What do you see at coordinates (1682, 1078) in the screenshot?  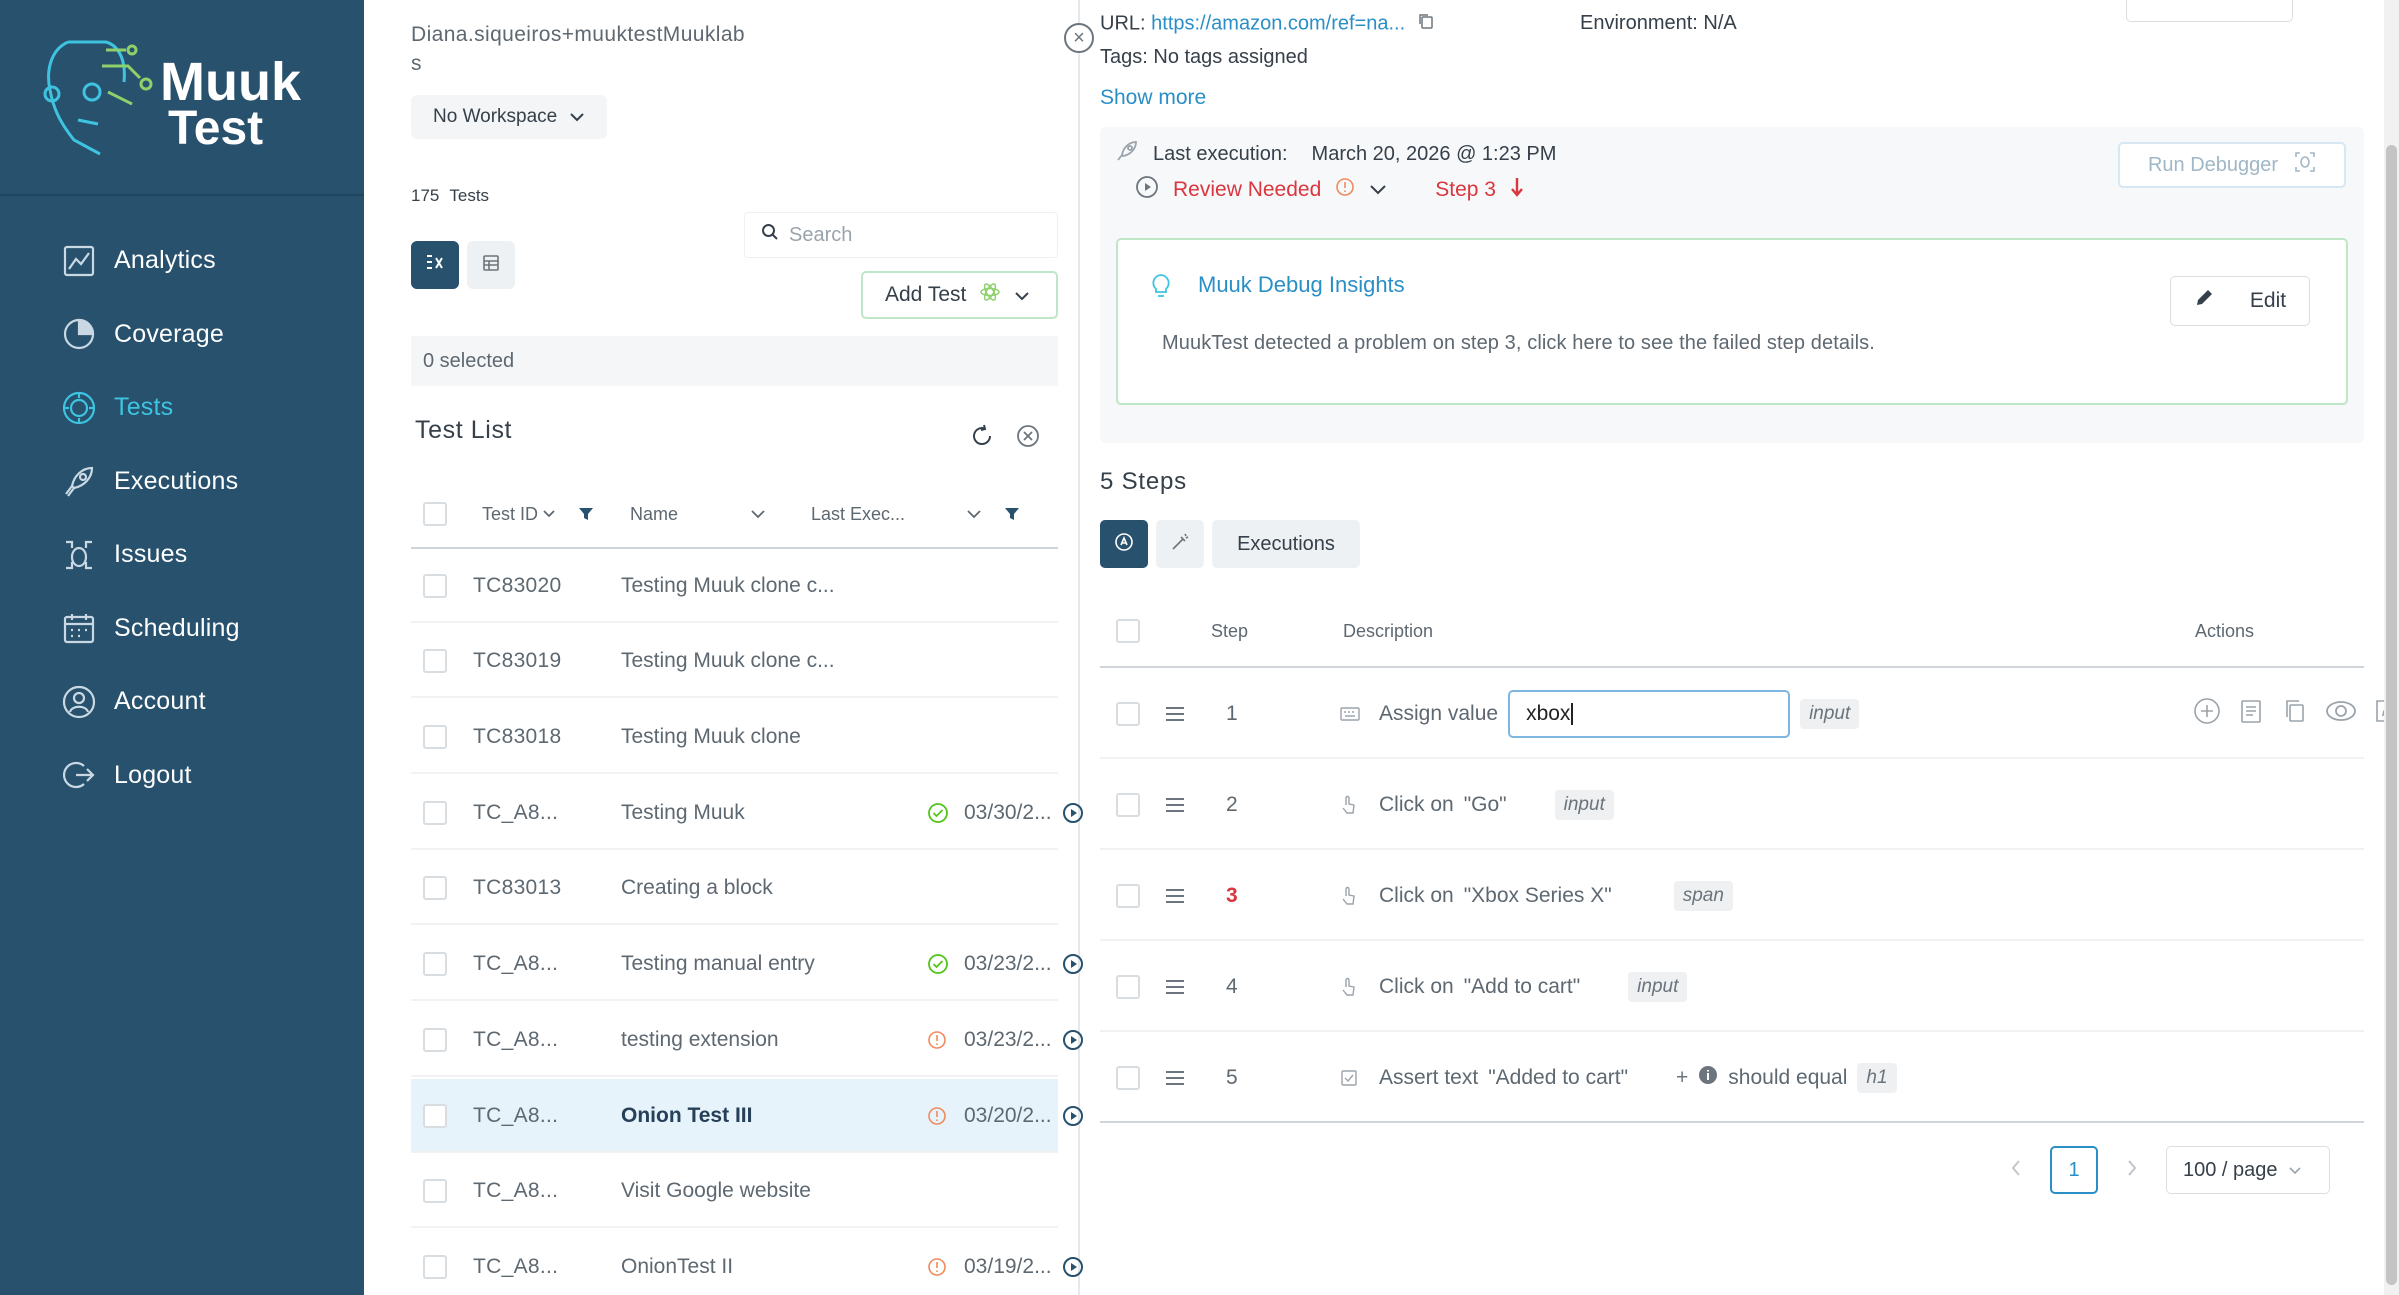 I see `add-variable-icon: +` at bounding box center [1682, 1078].